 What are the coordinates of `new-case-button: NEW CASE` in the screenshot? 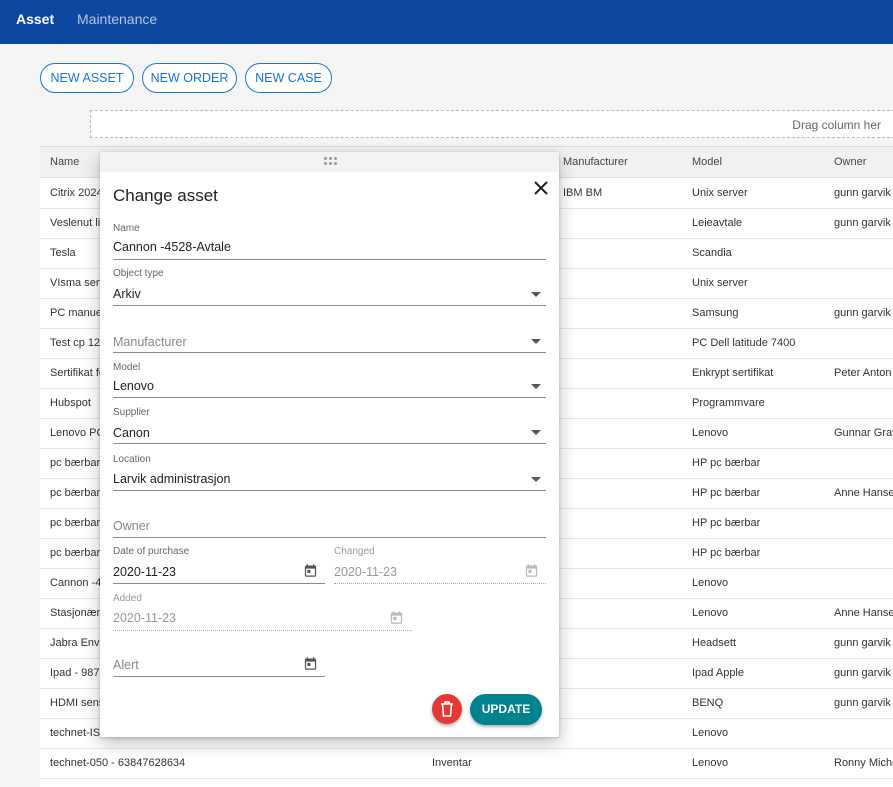 It's located at (288, 78).